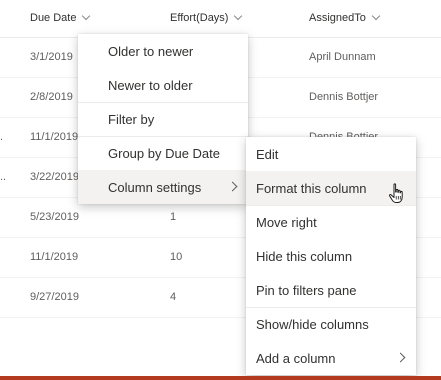 The height and width of the screenshot is (380, 441). Describe the element at coordinates (54, 177) in the screenshot. I see `due-date-cell: 3/22/2019` at that location.